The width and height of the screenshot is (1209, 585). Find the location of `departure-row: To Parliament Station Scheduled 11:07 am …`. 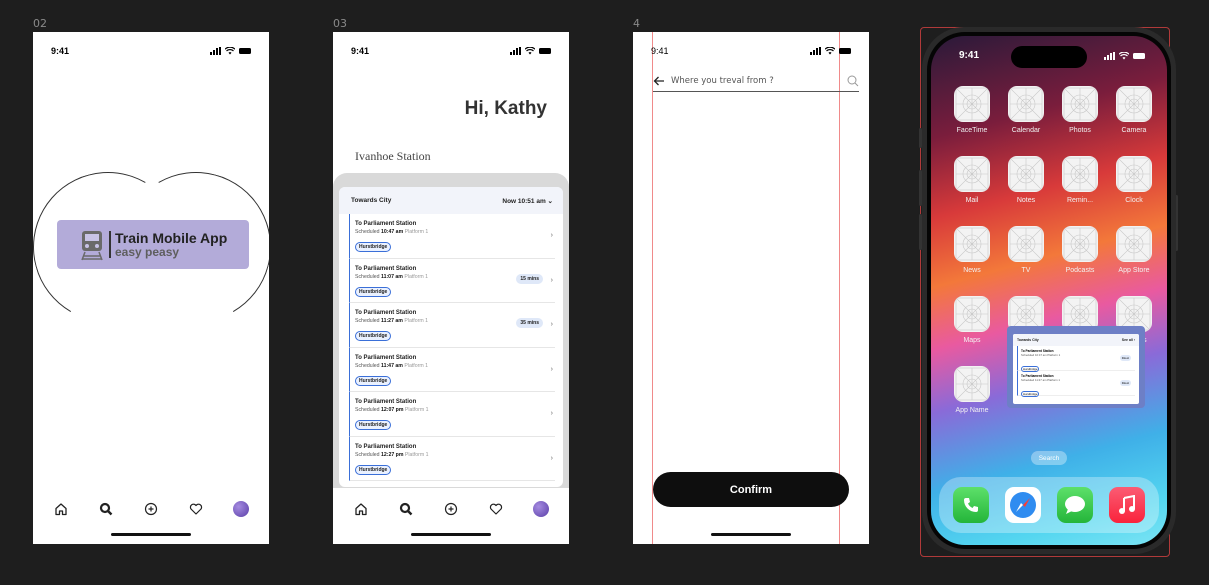

departure-row: To Parliament Station Scheduled 11:07 am … is located at coordinates (452, 280).